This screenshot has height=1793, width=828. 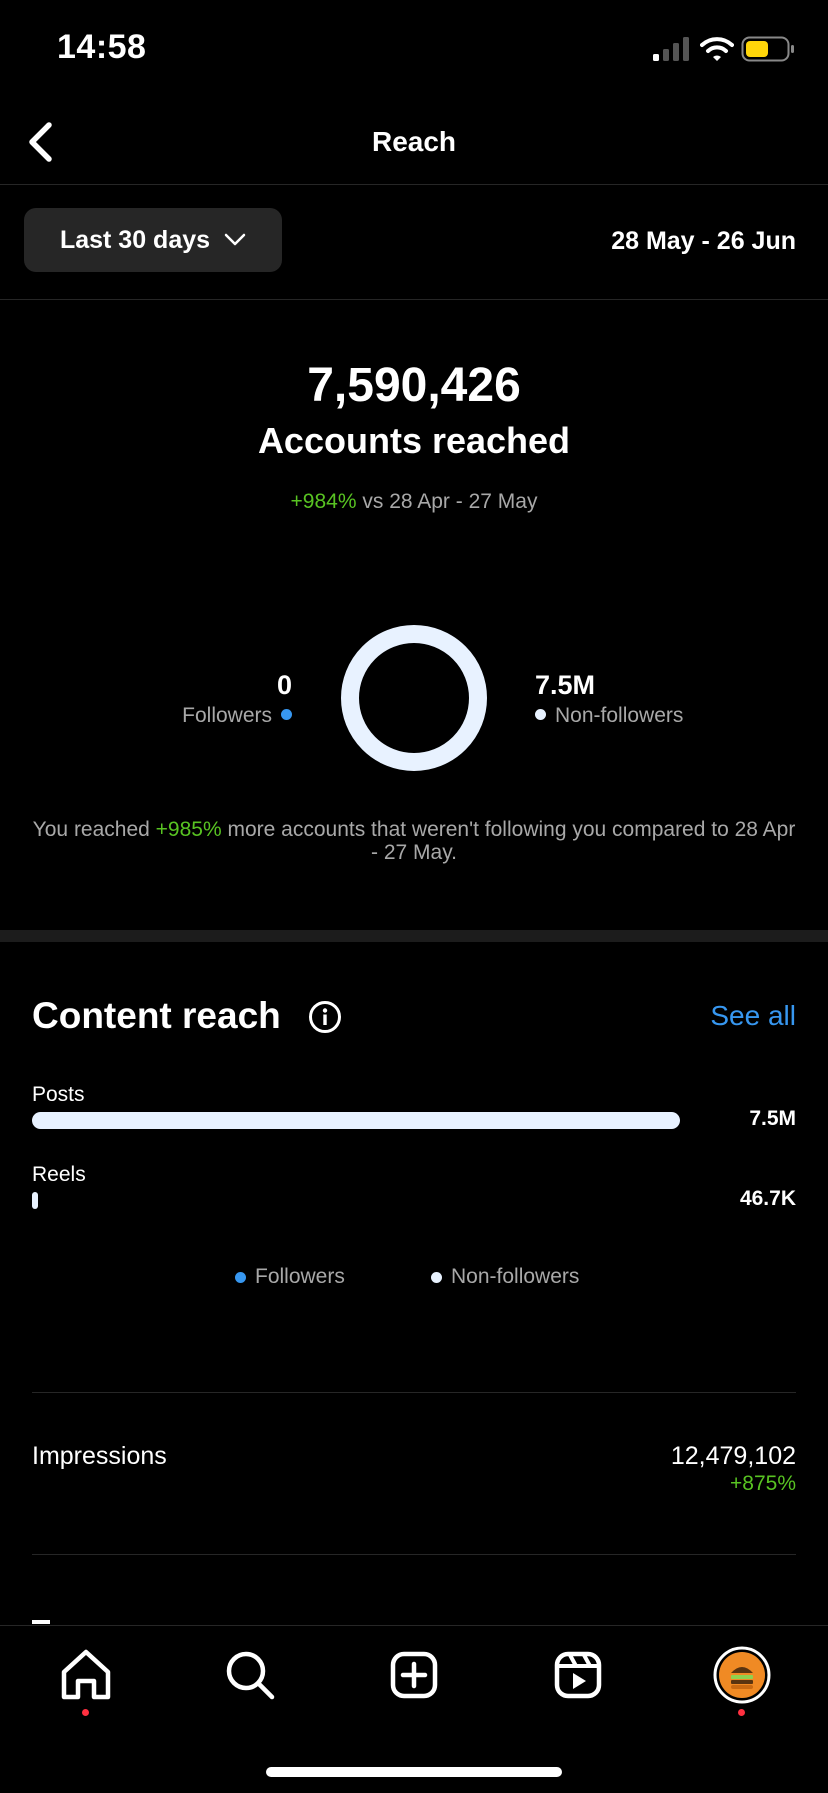 I want to click on next-row-peek, so click(x=41, y=1622).